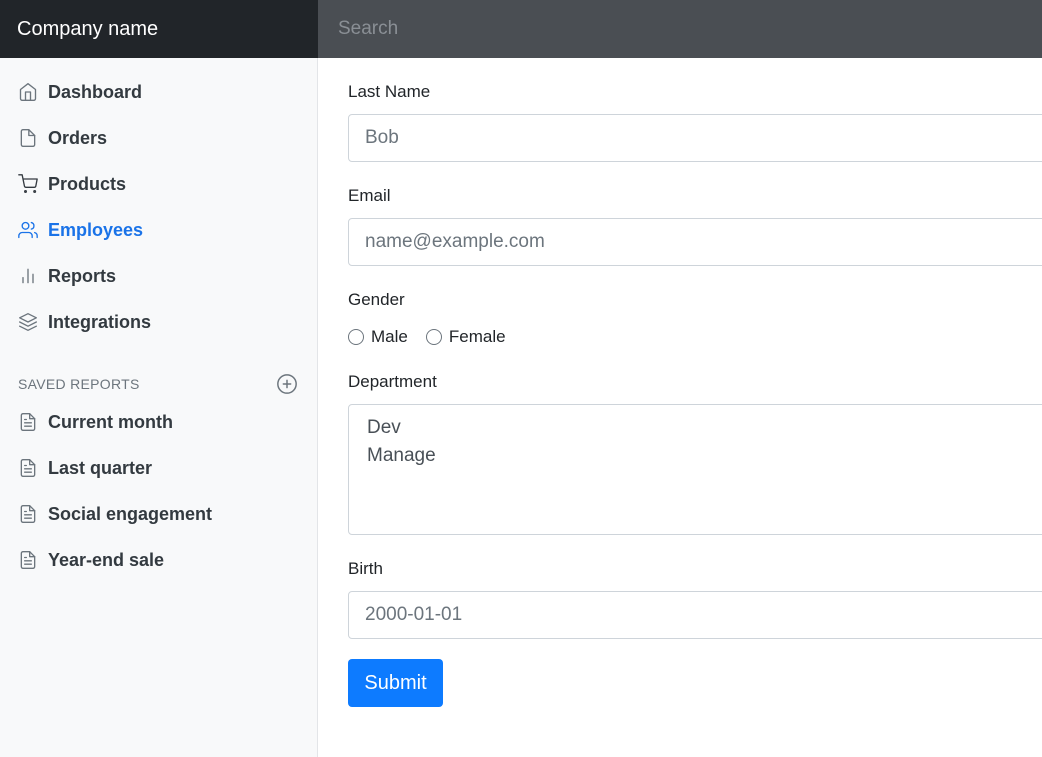 The height and width of the screenshot is (757, 1042). What do you see at coordinates (110, 421) in the screenshot?
I see `saved-report-label: Current month` at bounding box center [110, 421].